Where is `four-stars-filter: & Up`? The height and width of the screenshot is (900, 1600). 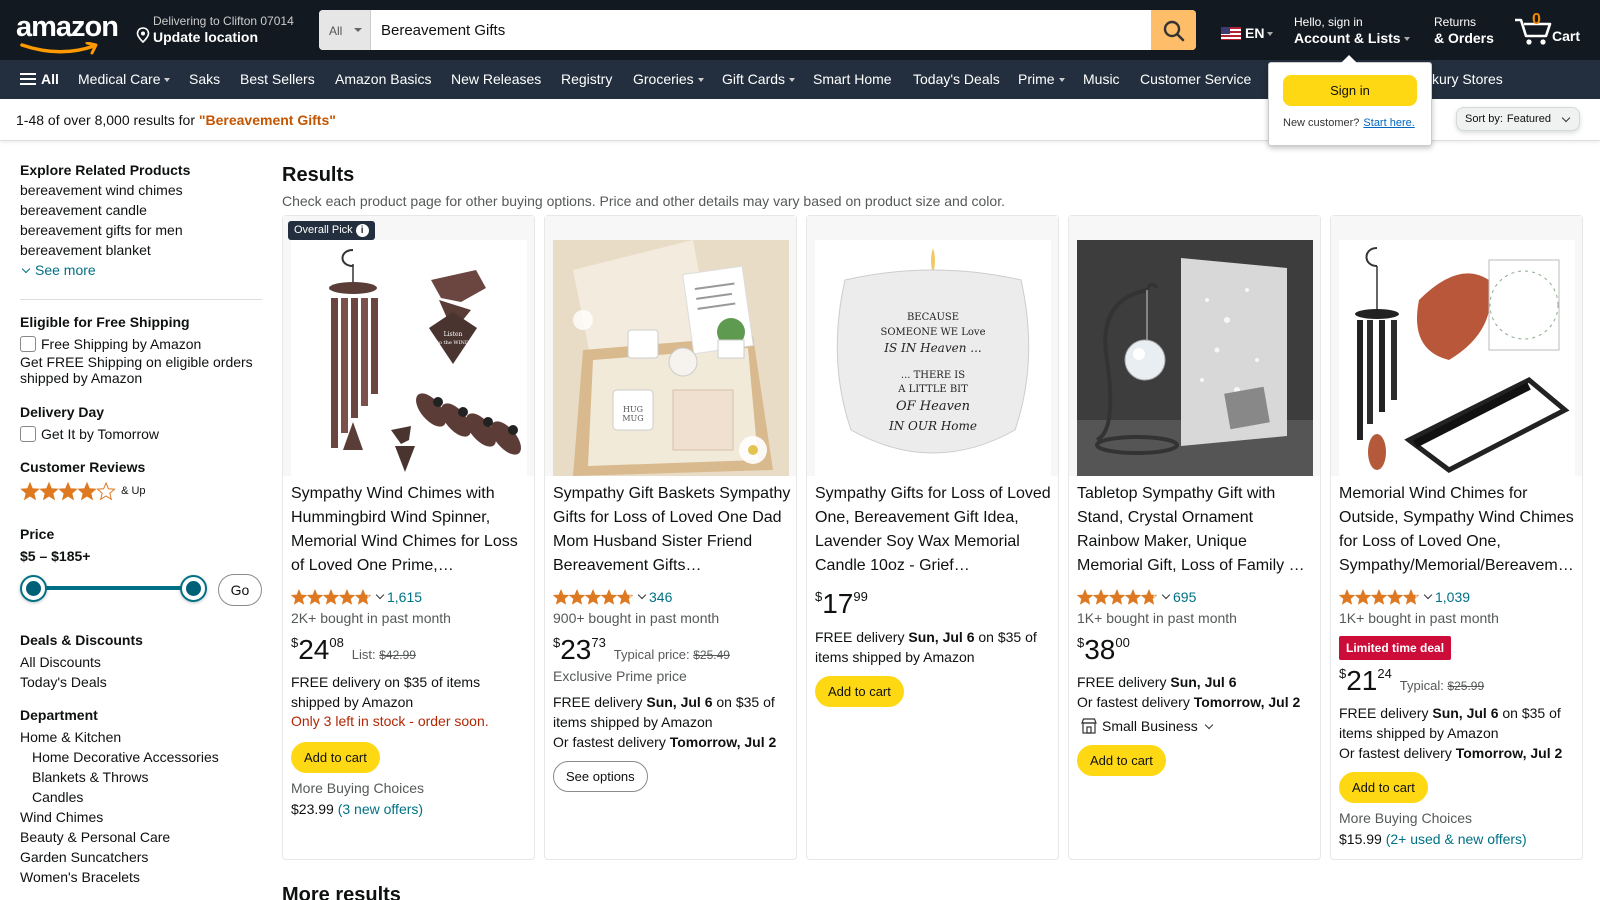
four-stars-filter: & Up is located at coordinates (141, 491).